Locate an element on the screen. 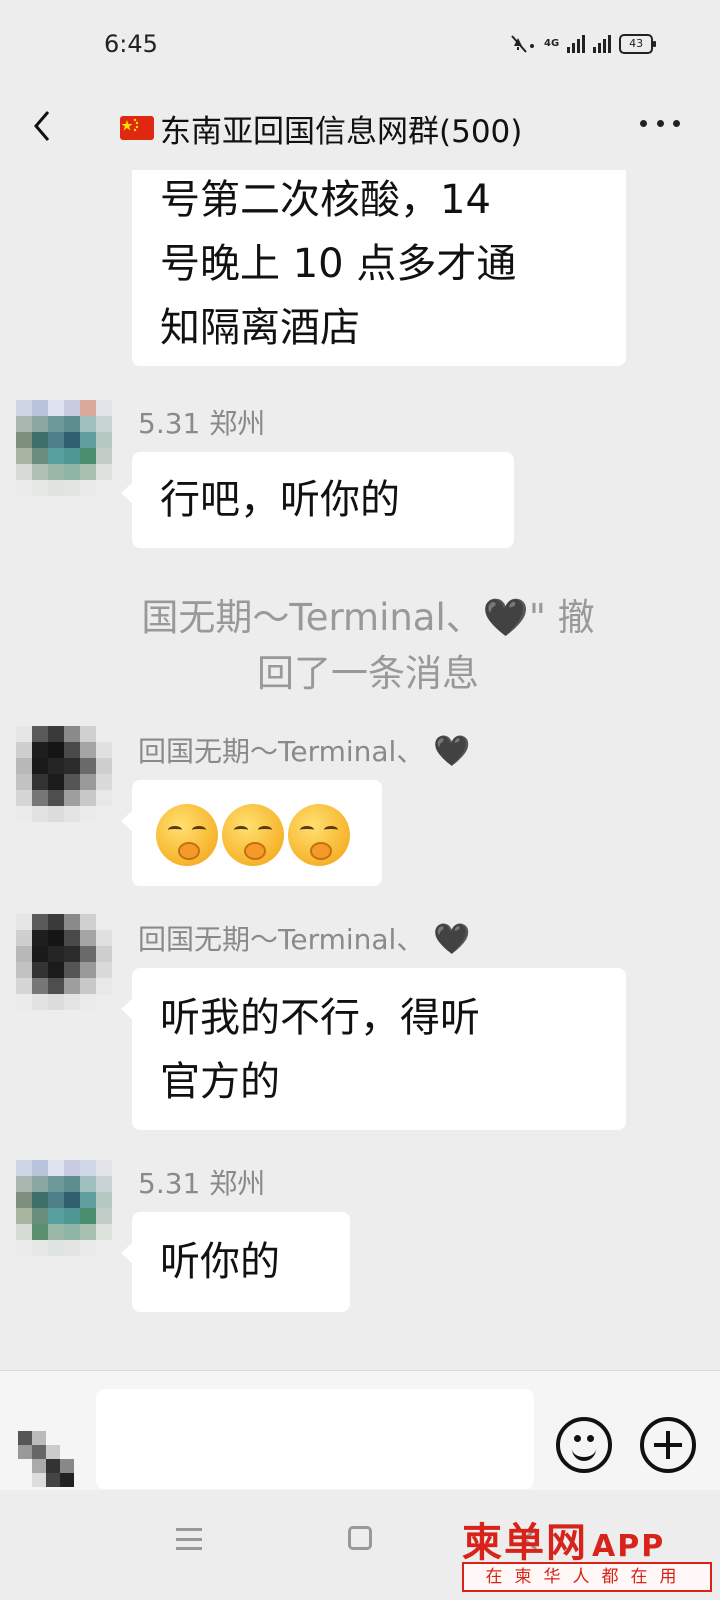 Image resolution: width=720 pixels, height=1600 pixels. chat-title-area: 东南亚回国信息网群(500) is located at coordinates (360, 128).